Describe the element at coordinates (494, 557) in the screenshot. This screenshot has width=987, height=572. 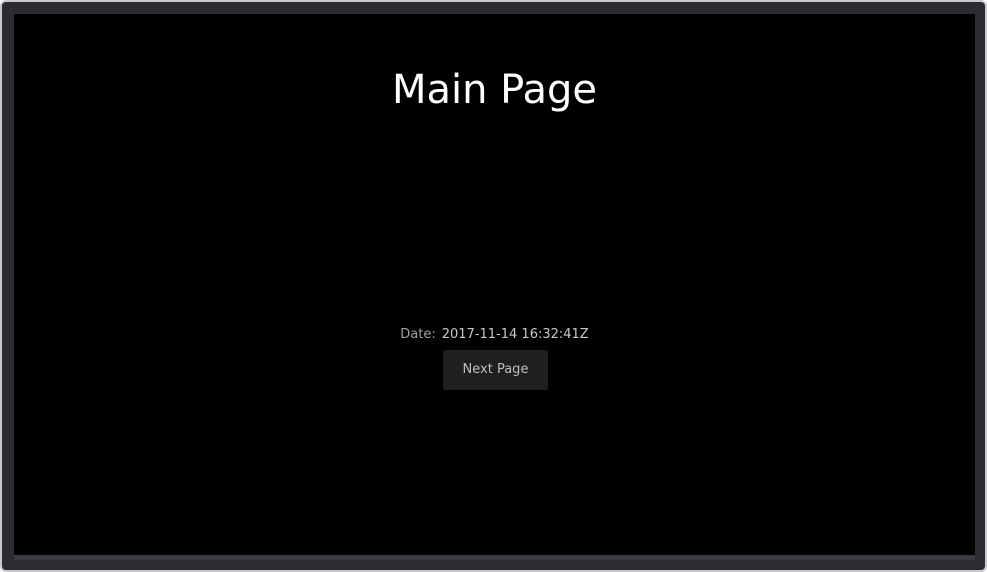
I see `bottom-strip` at that location.